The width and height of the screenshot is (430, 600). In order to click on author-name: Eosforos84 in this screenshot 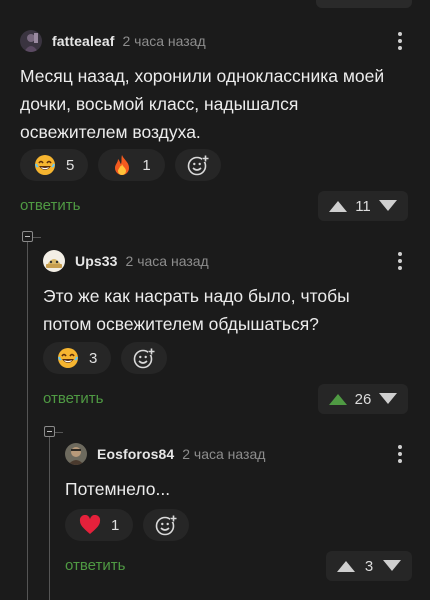, I will do `click(135, 454)`.